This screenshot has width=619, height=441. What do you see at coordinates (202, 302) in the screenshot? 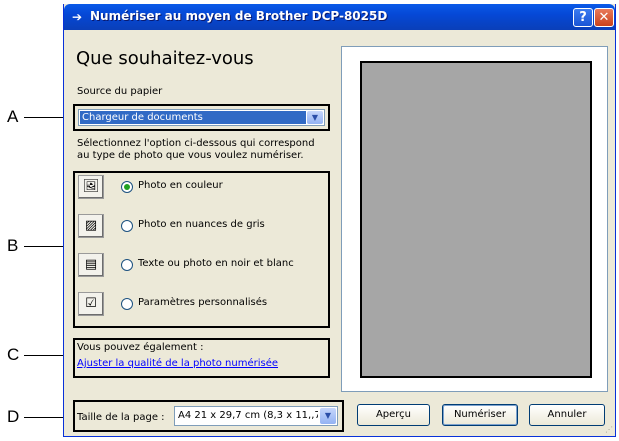
I see `option-custom-label: Paramètres personnalisés` at bounding box center [202, 302].